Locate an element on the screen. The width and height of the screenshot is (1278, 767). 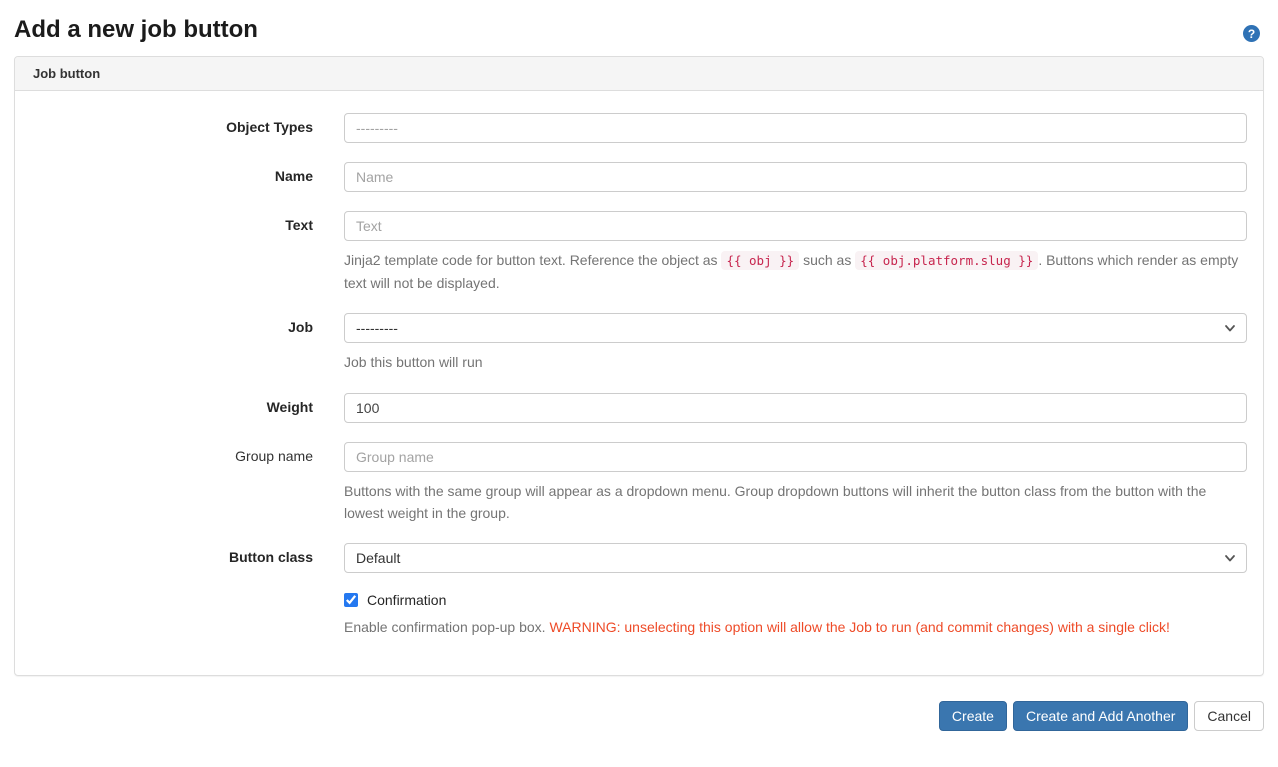
group-name-input is located at coordinates (795, 456).